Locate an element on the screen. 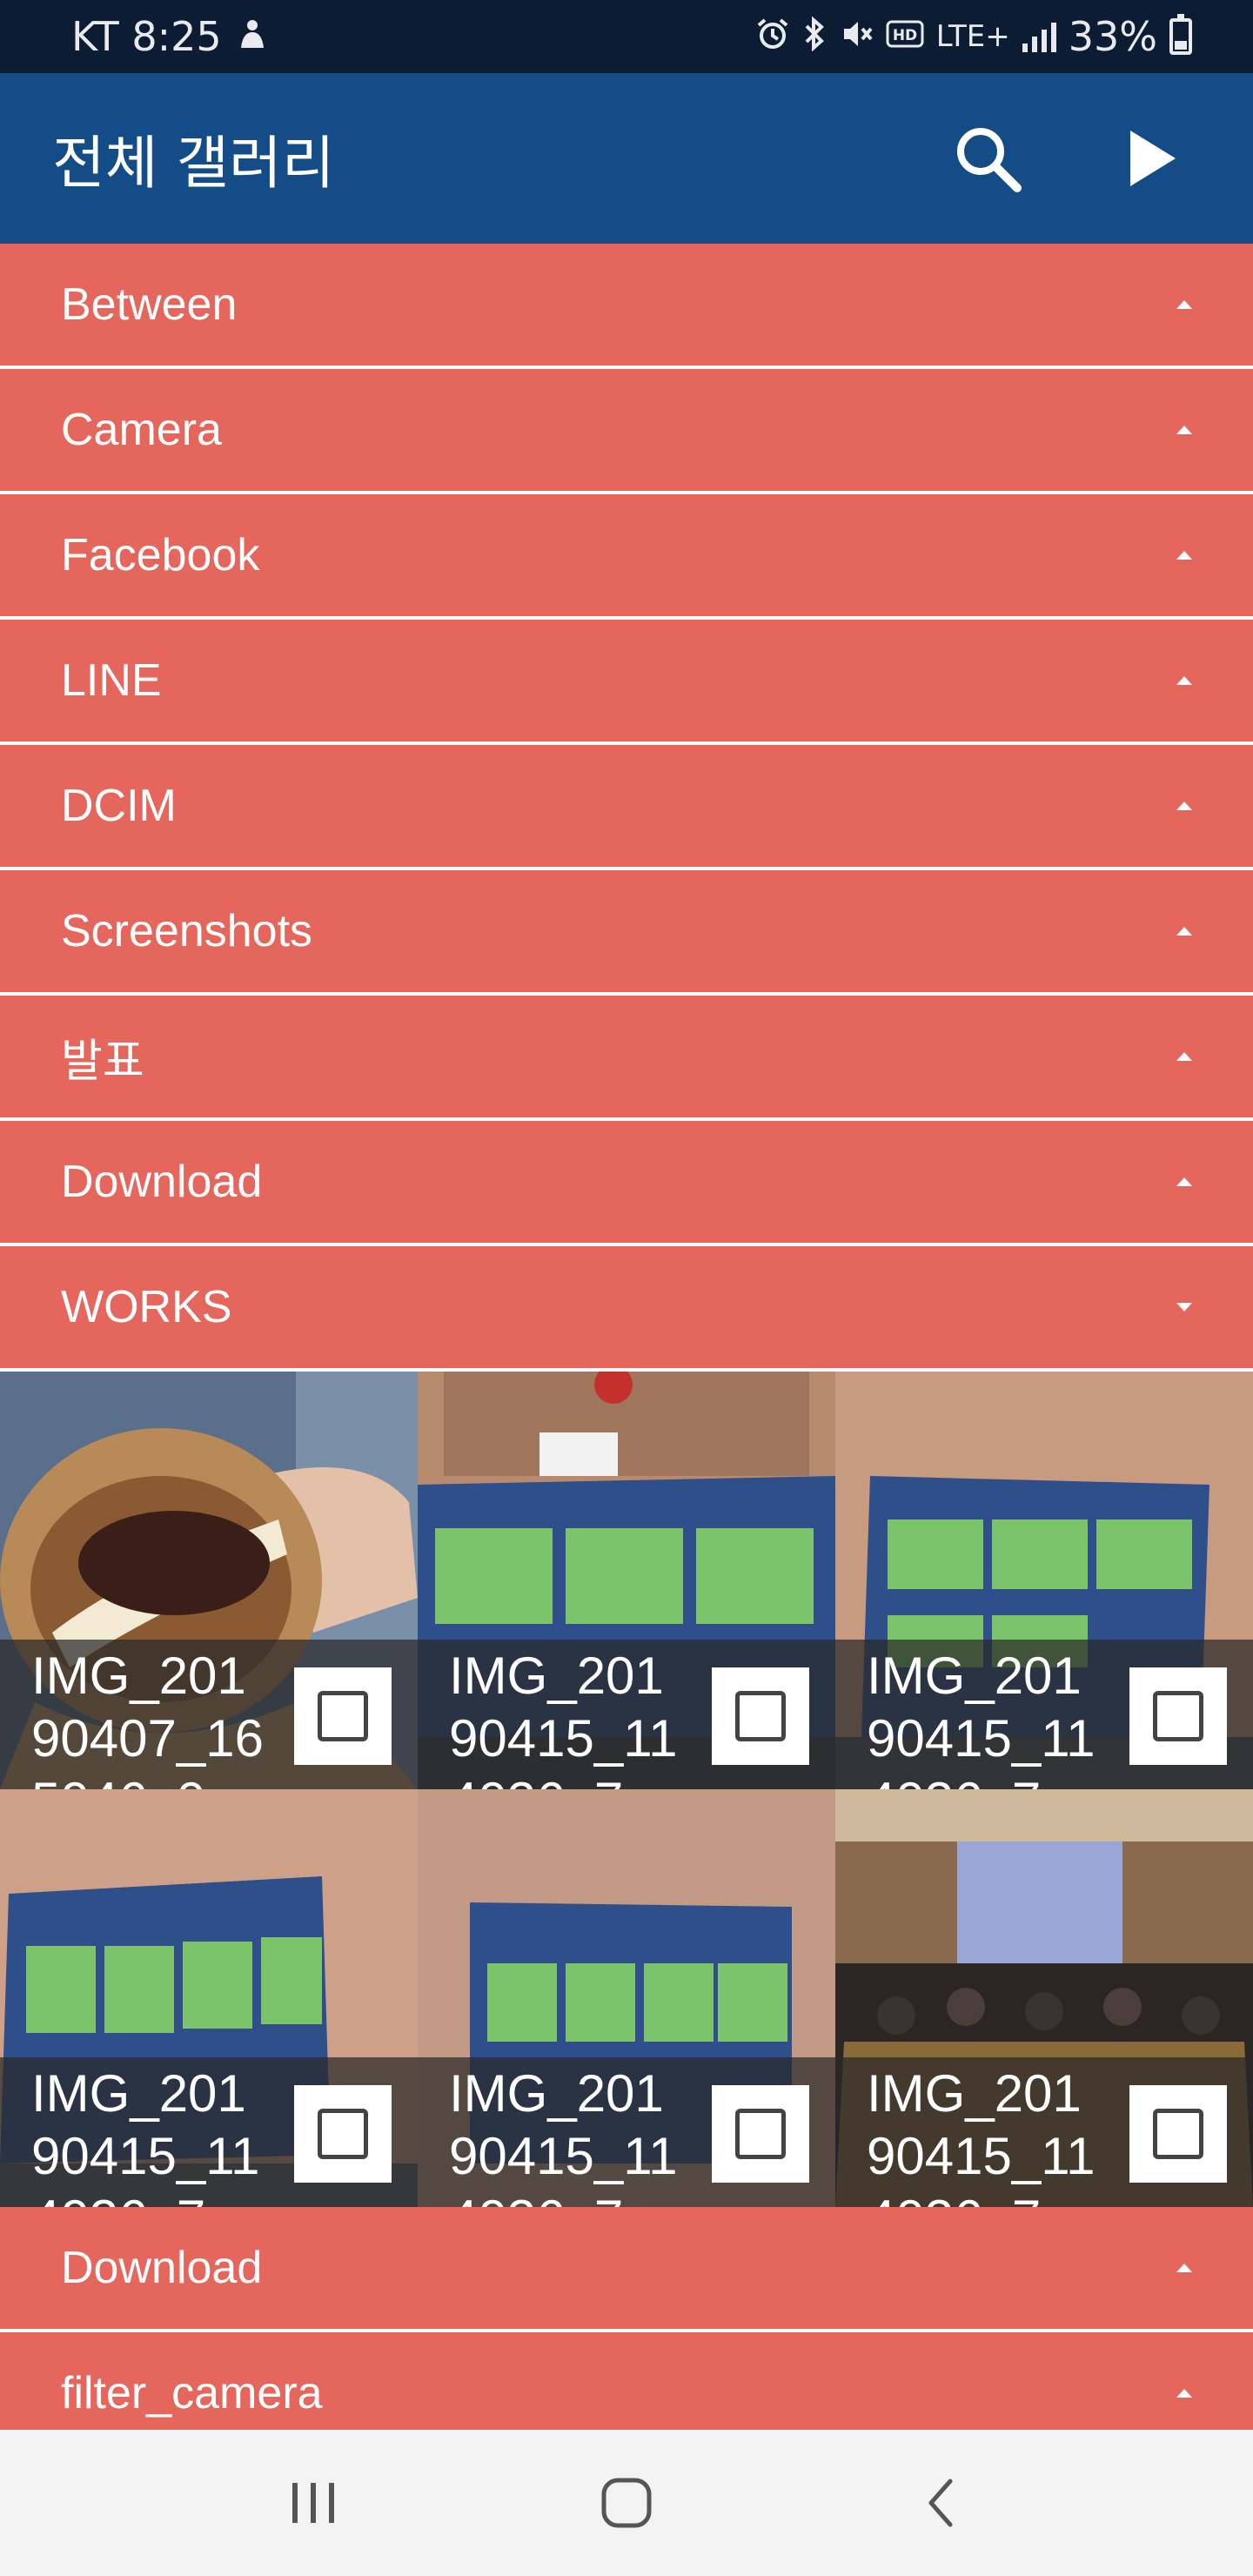 The image size is (1253, 2576). folder-row-facebook: Facebook is located at coordinates (626, 557).